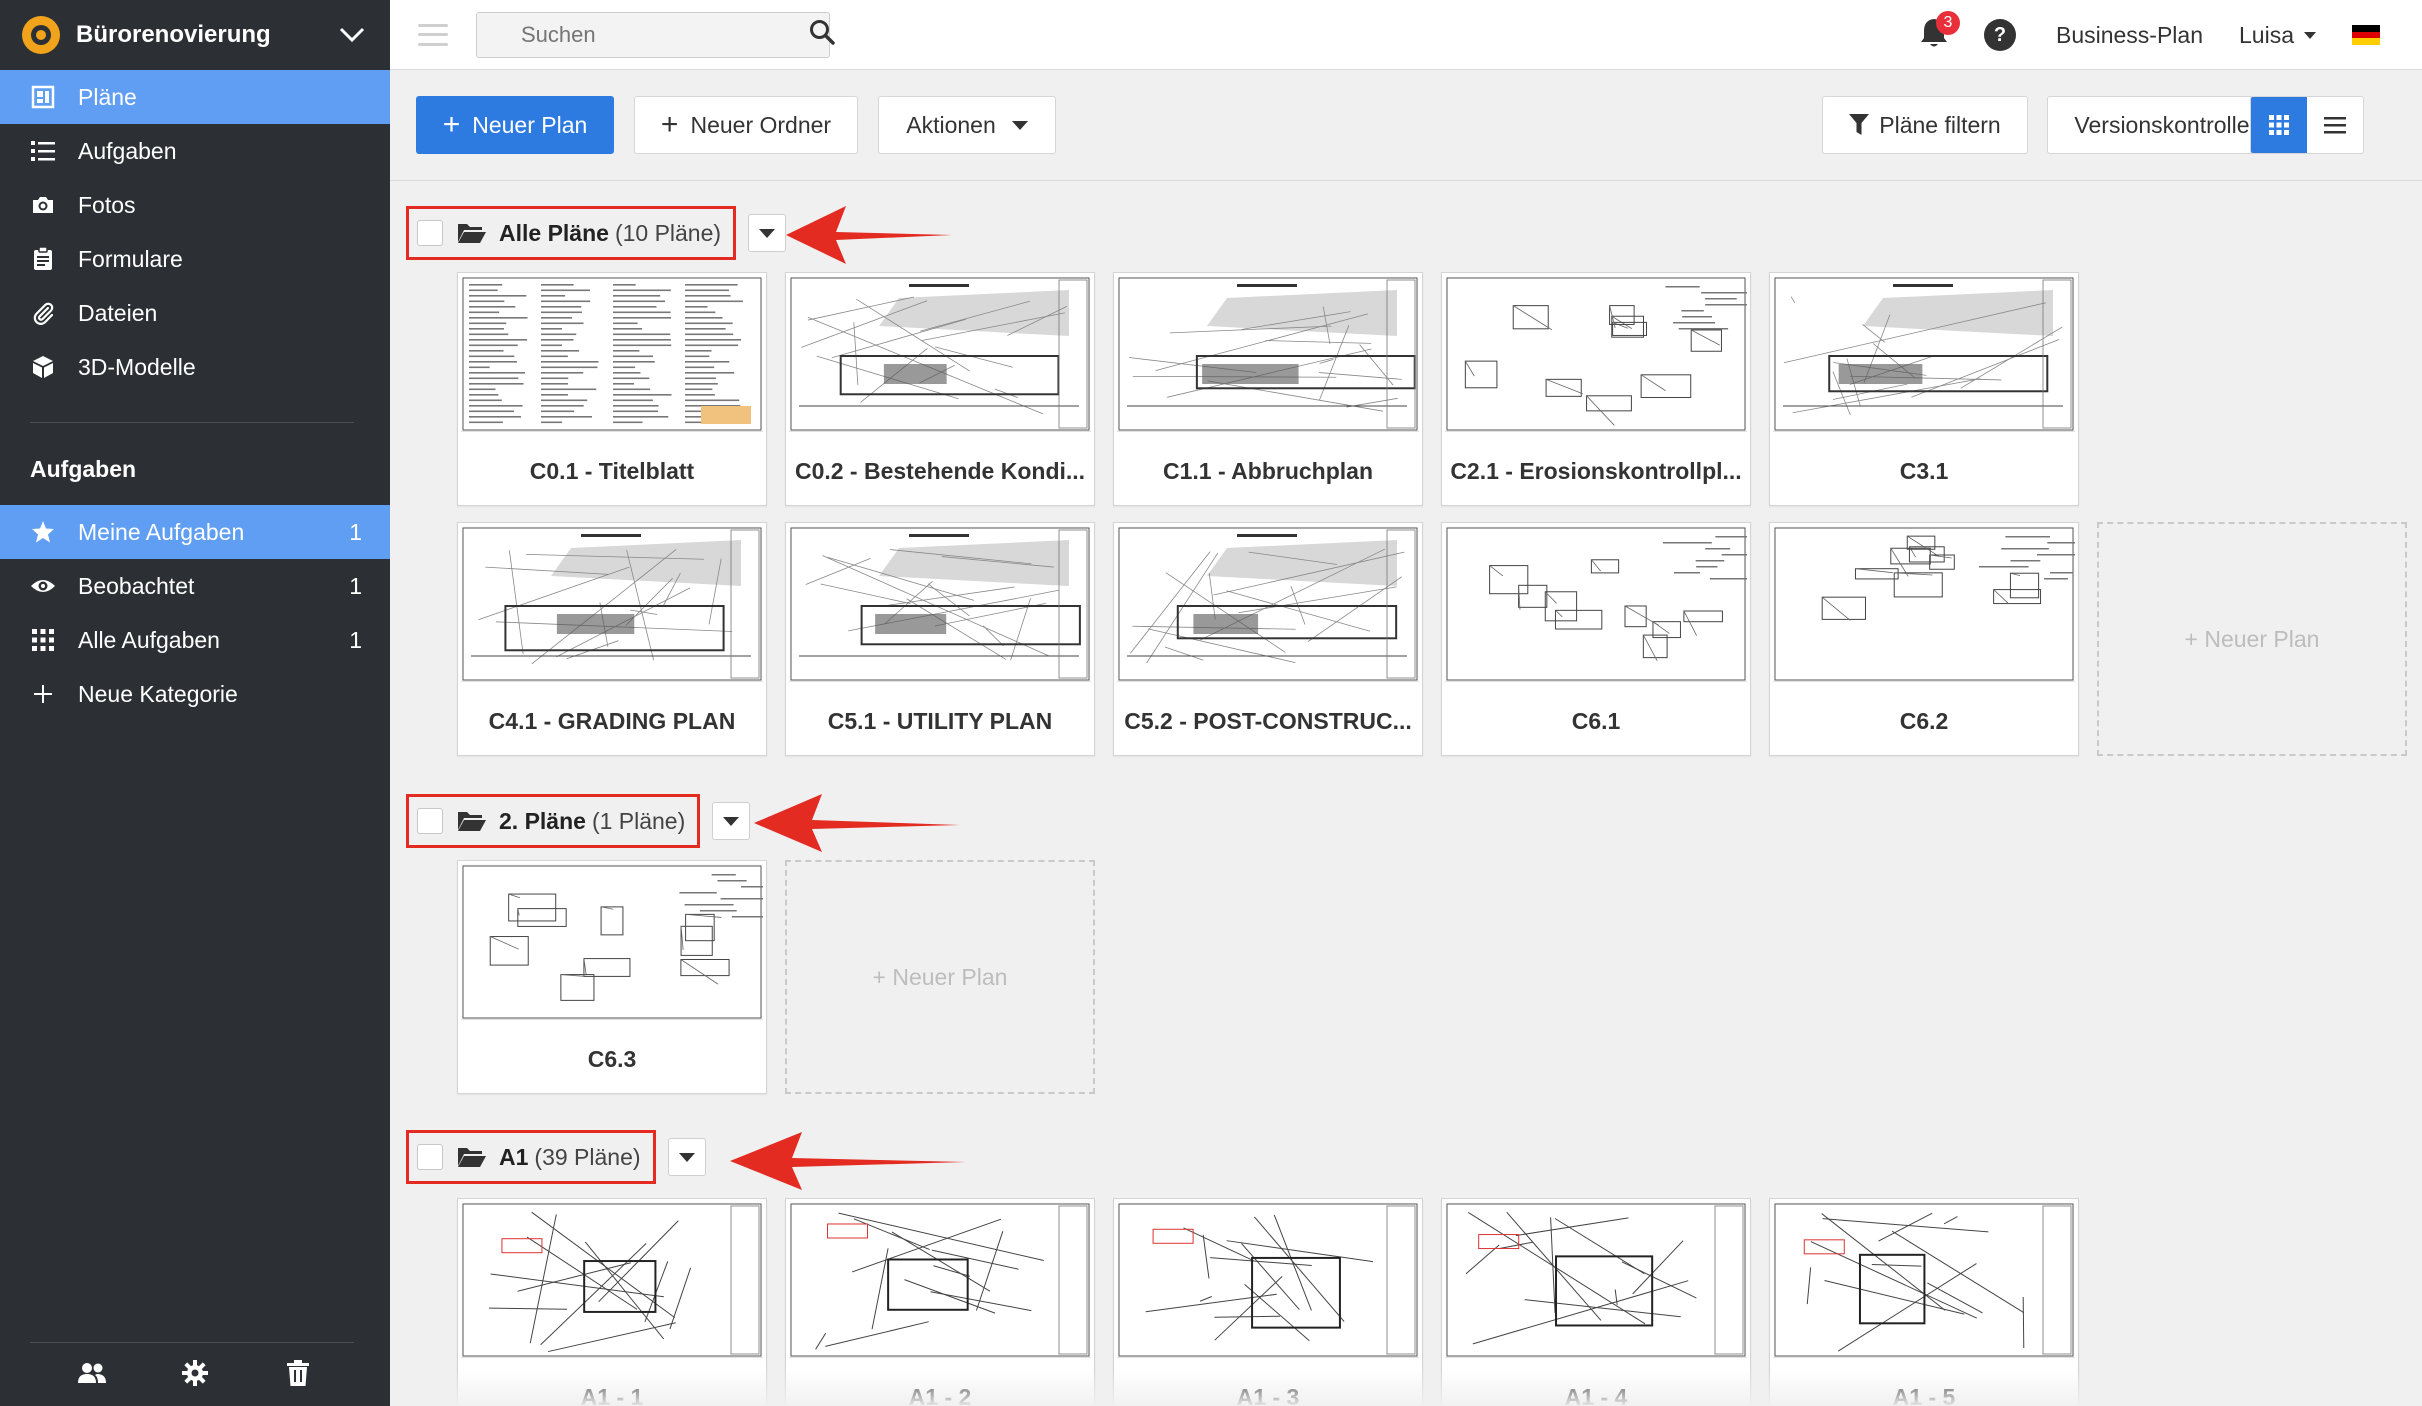  I want to click on search-input, so click(665, 34).